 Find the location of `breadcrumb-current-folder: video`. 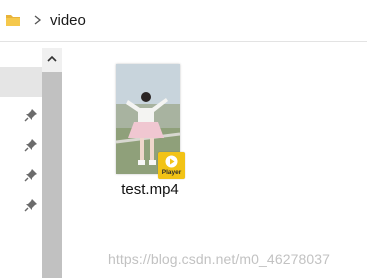

breadcrumb-current-folder: video is located at coordinates (68, 21).